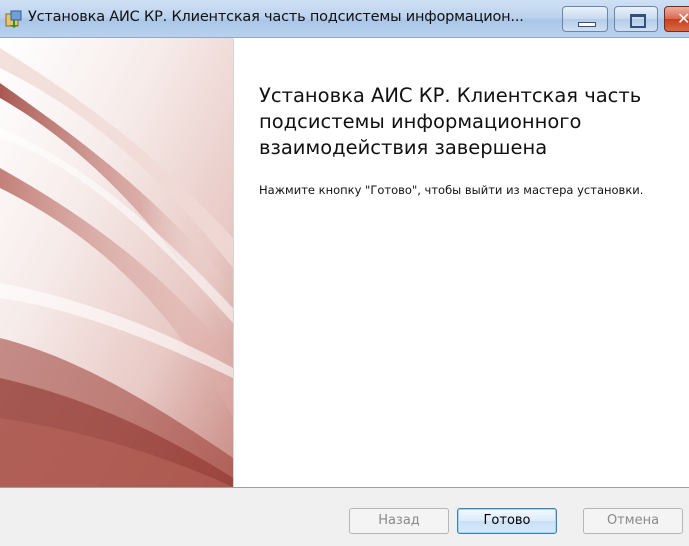 Image resolution: width=689 pixels, height=546 pixels. I want to click on maximize-button, so click(636, 19).